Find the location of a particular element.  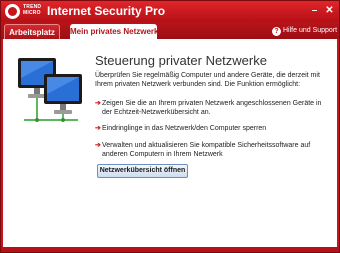

brand-wordmark: TREND MICRO is located at coordinates (34, 10).